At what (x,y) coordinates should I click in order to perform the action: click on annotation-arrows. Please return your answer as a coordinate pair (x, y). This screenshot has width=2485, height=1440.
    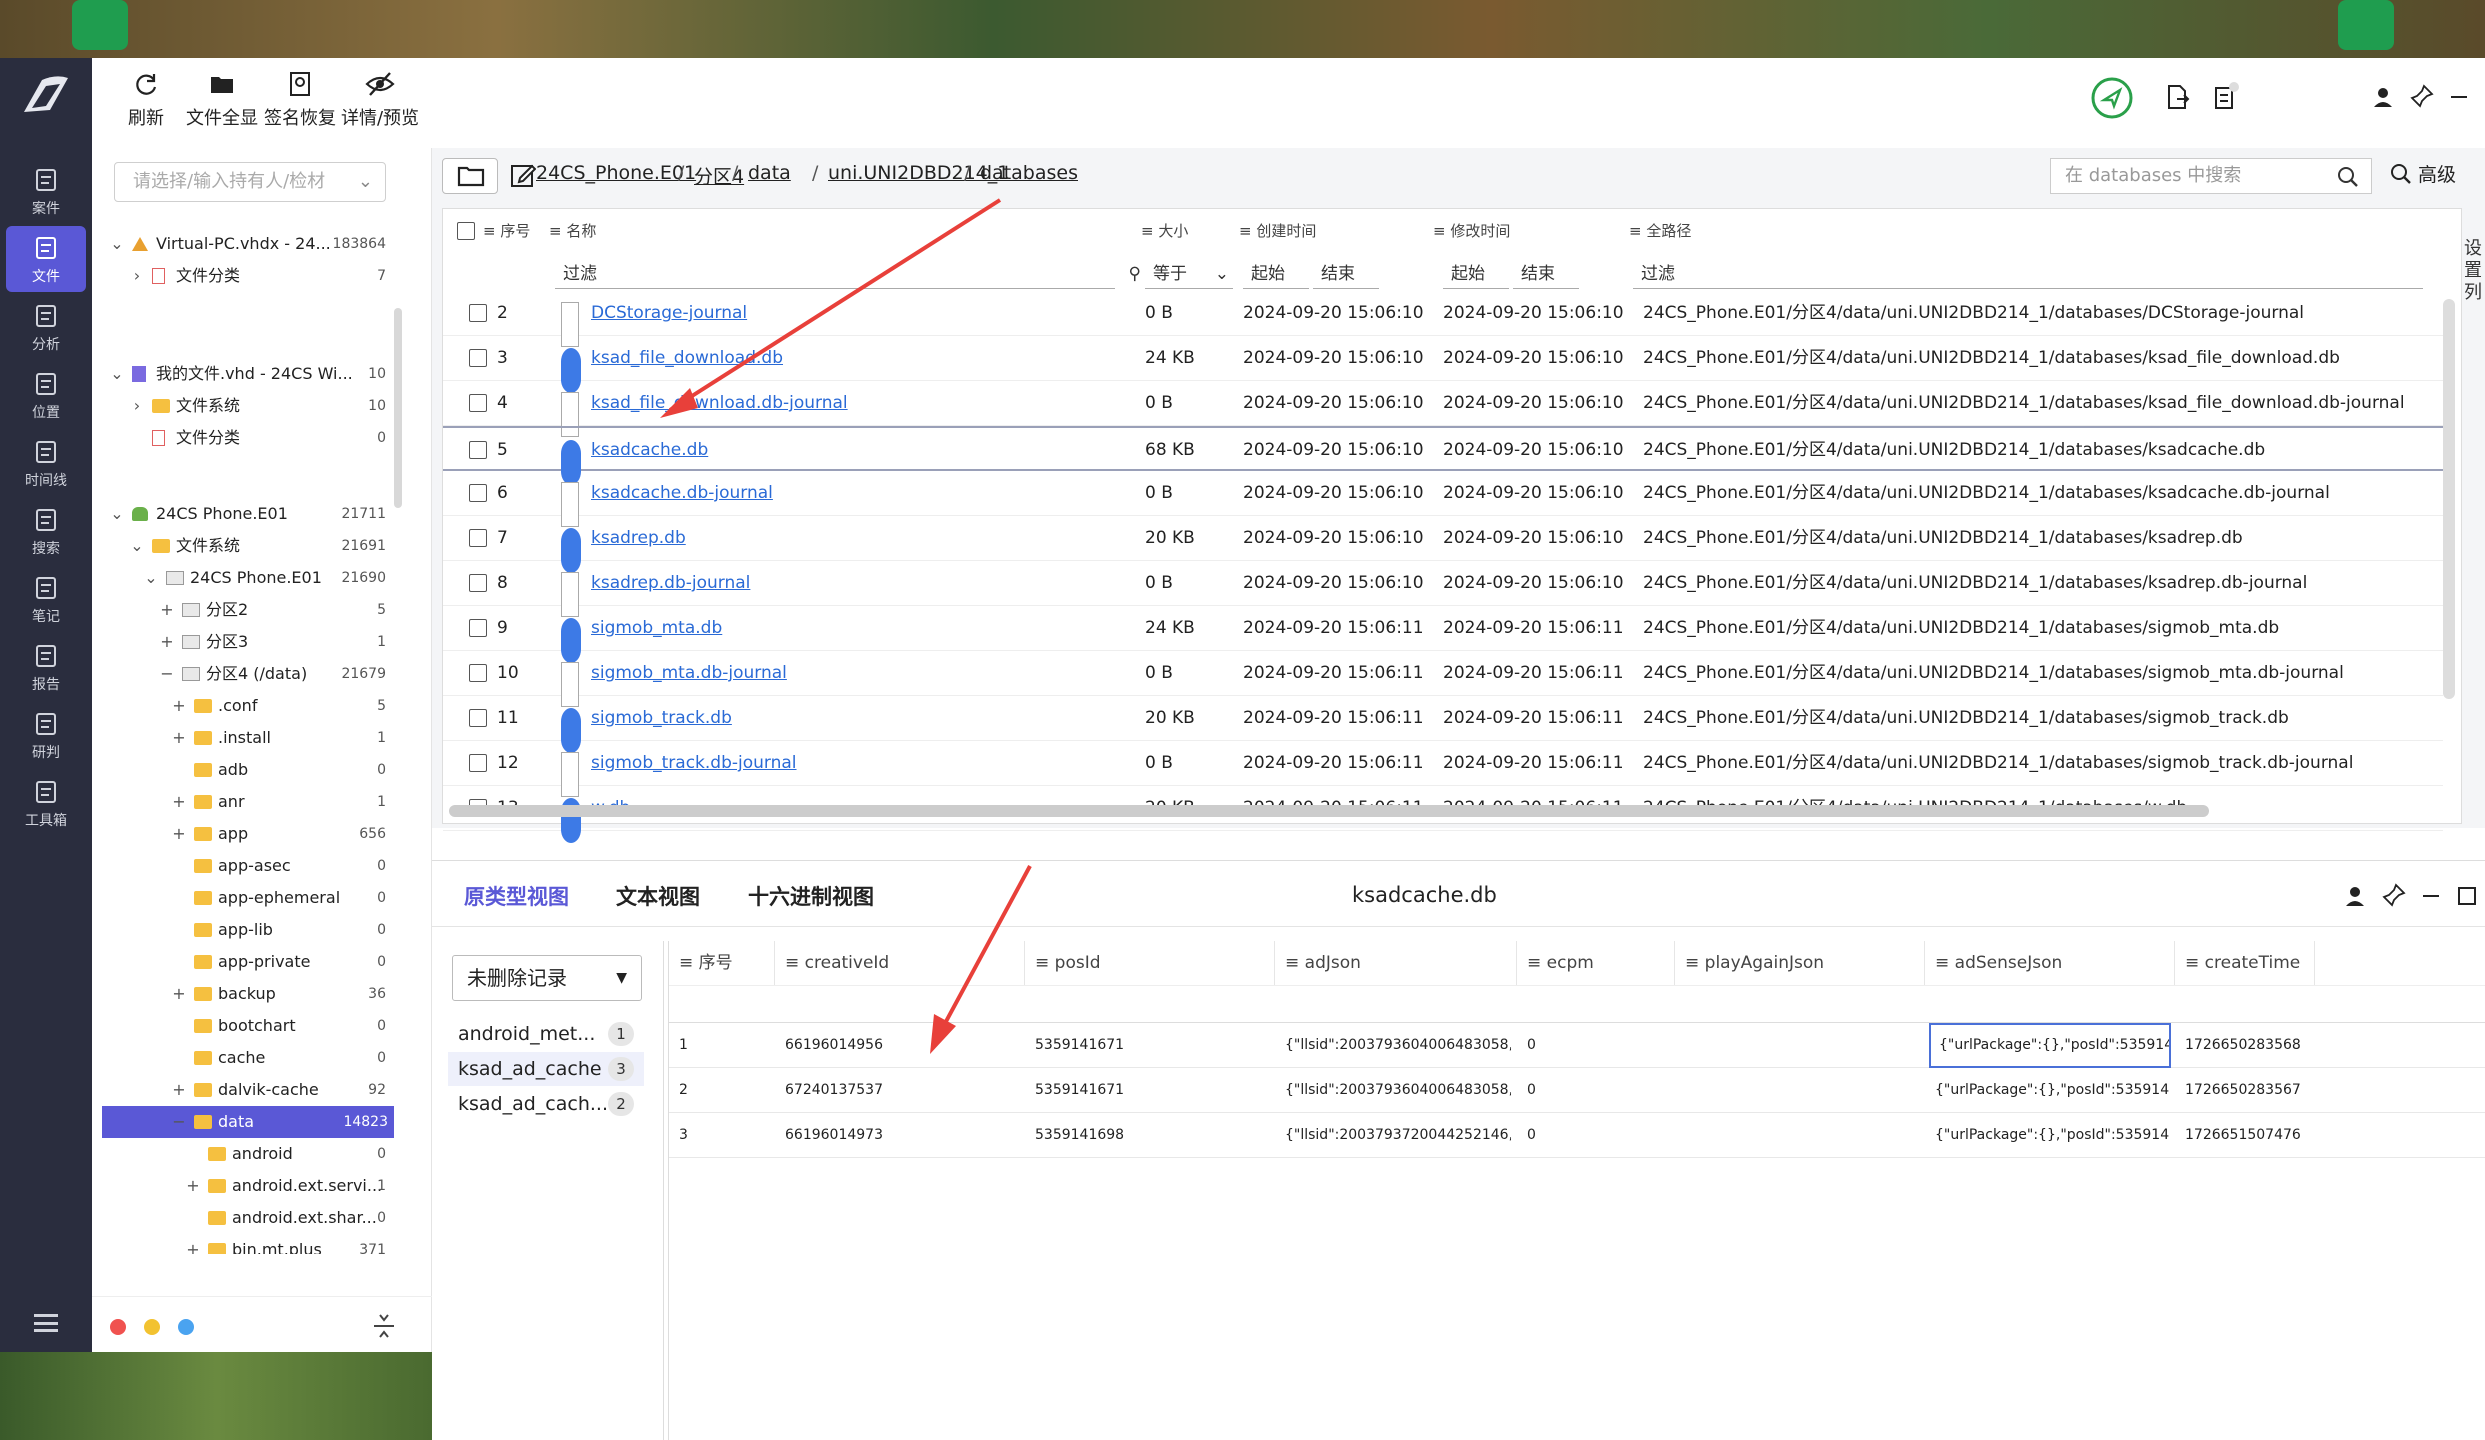
    Looking at the image, I should click on (846, 626).